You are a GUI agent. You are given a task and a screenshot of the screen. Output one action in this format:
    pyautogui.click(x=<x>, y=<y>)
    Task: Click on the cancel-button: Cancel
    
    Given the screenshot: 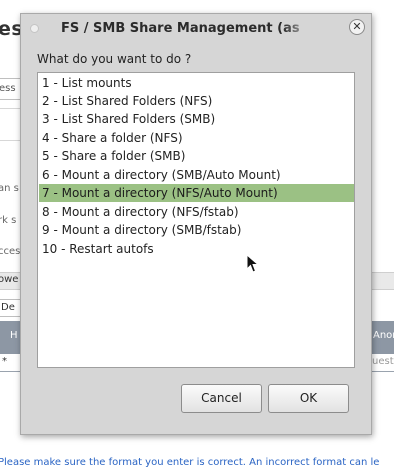 What is the action you would take?
    pyautogui.click(x=221, y=398)
    